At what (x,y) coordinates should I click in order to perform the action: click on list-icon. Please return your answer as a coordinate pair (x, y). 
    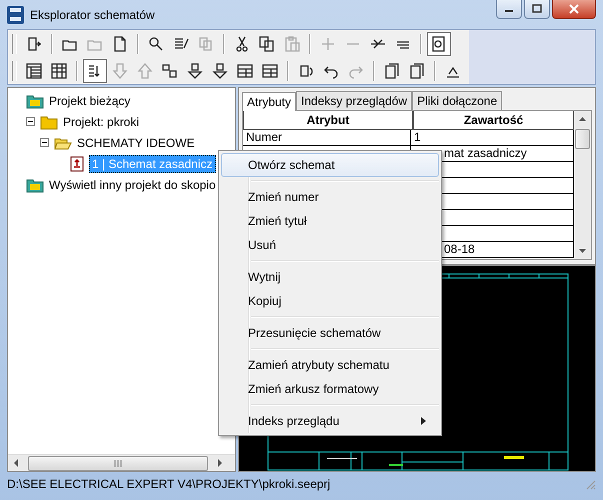
    Looking at the image, I should click on (181, 44).